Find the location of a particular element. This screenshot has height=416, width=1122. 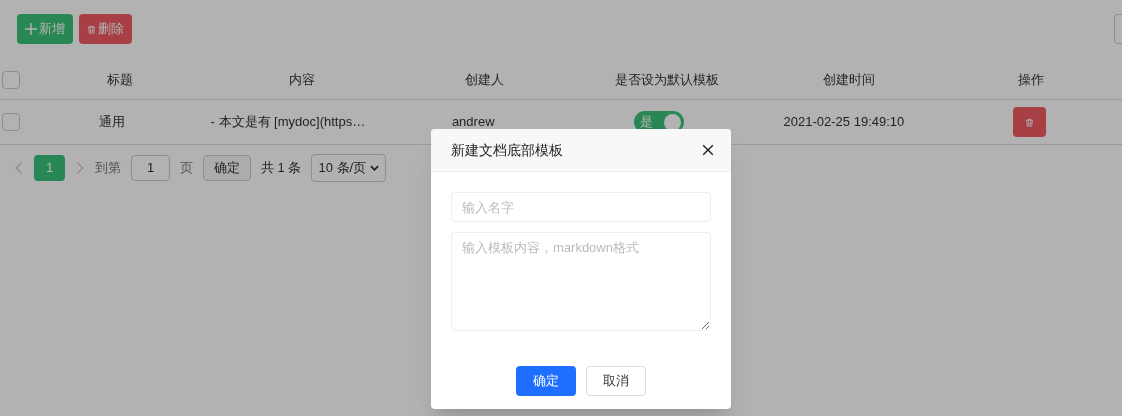

content-field: 输入模板内容，markdown格式 is located at coordinates (581, 281).